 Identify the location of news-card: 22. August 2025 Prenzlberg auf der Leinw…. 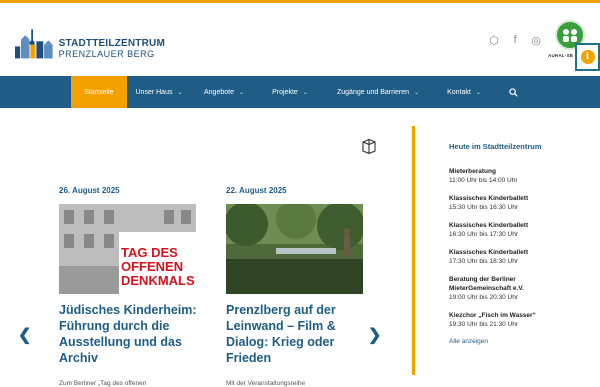
(296, 286).